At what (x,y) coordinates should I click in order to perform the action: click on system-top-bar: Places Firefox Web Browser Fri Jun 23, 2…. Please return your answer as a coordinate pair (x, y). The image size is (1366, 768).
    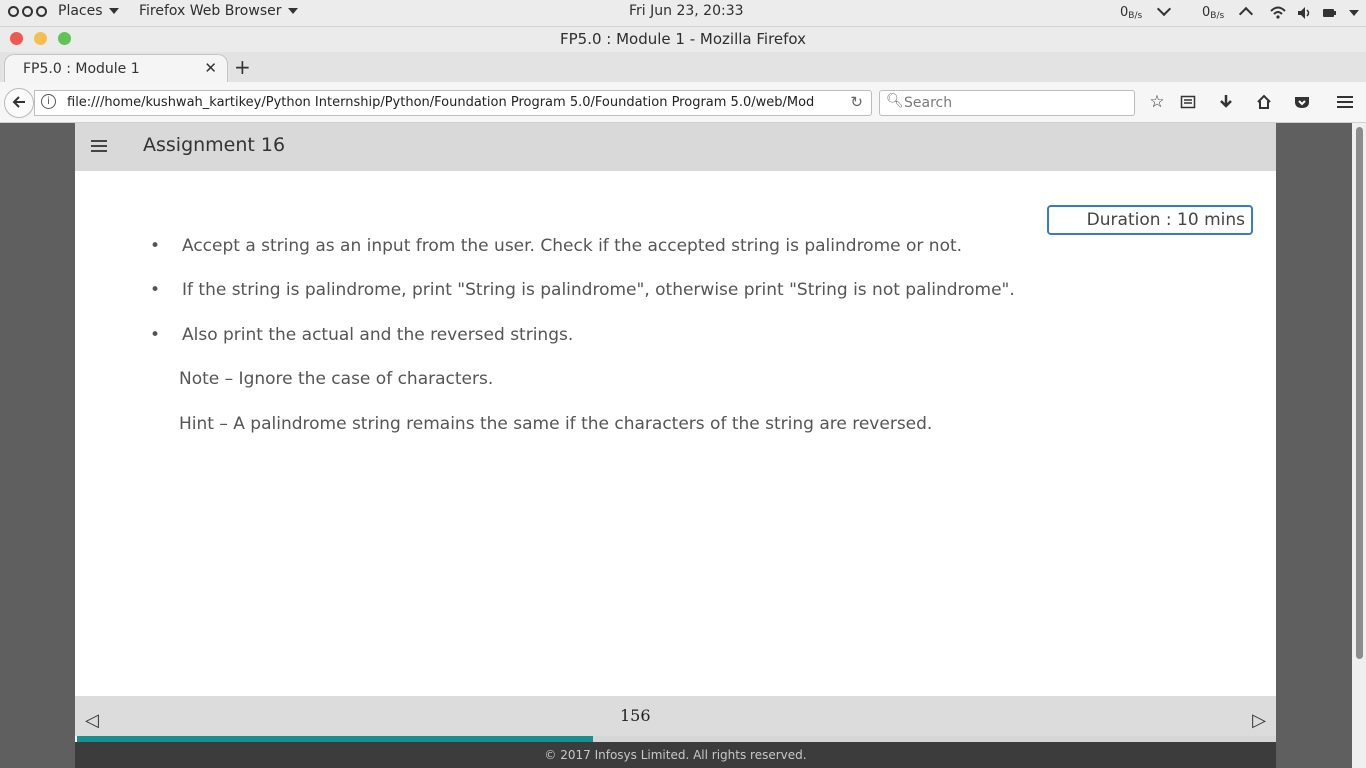
    Looking at the image, I should click on (683, 13).